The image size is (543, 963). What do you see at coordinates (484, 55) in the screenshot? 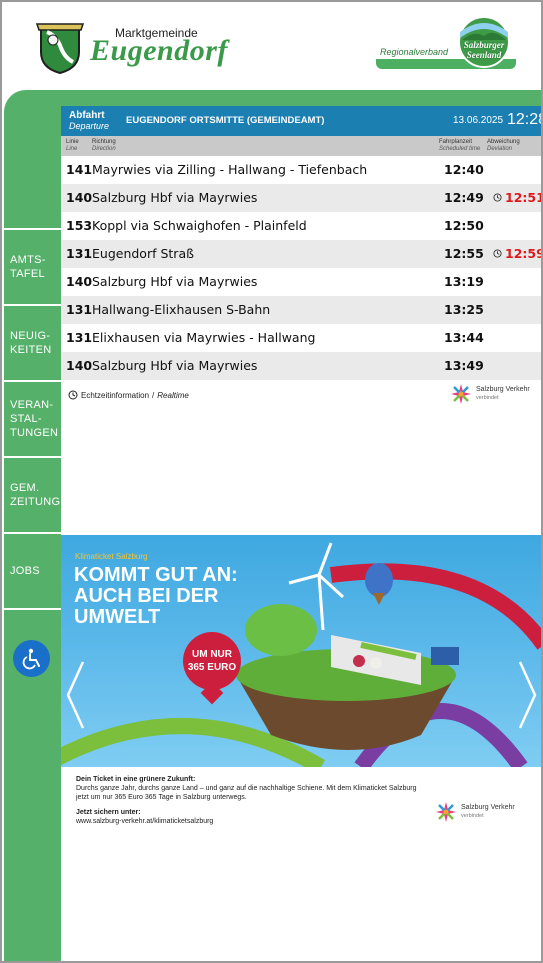
I see `region-logo-text-line-2: Seenland` at bounding box center [484, 55].